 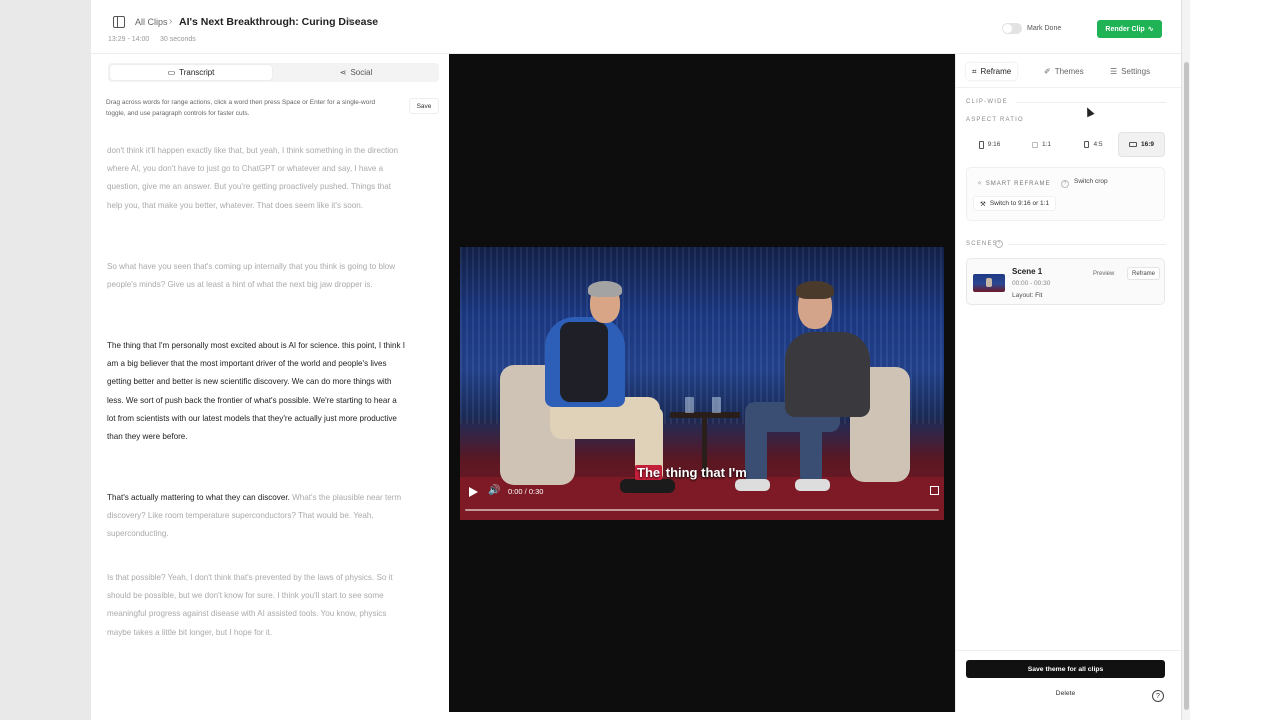 I want to click on aspect-16-9-label: 16:9, so click(x=1147, y=144).